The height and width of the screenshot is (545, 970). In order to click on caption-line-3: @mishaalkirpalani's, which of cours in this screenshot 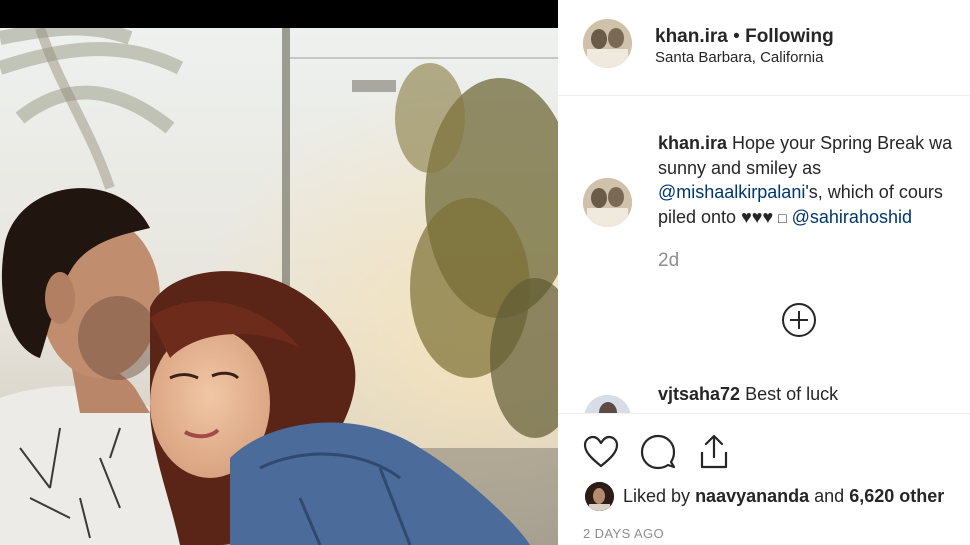, I will do `click(814, 192)`.